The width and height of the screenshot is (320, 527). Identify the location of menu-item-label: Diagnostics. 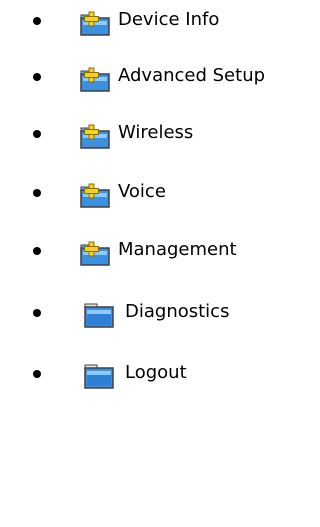
(177, 311).